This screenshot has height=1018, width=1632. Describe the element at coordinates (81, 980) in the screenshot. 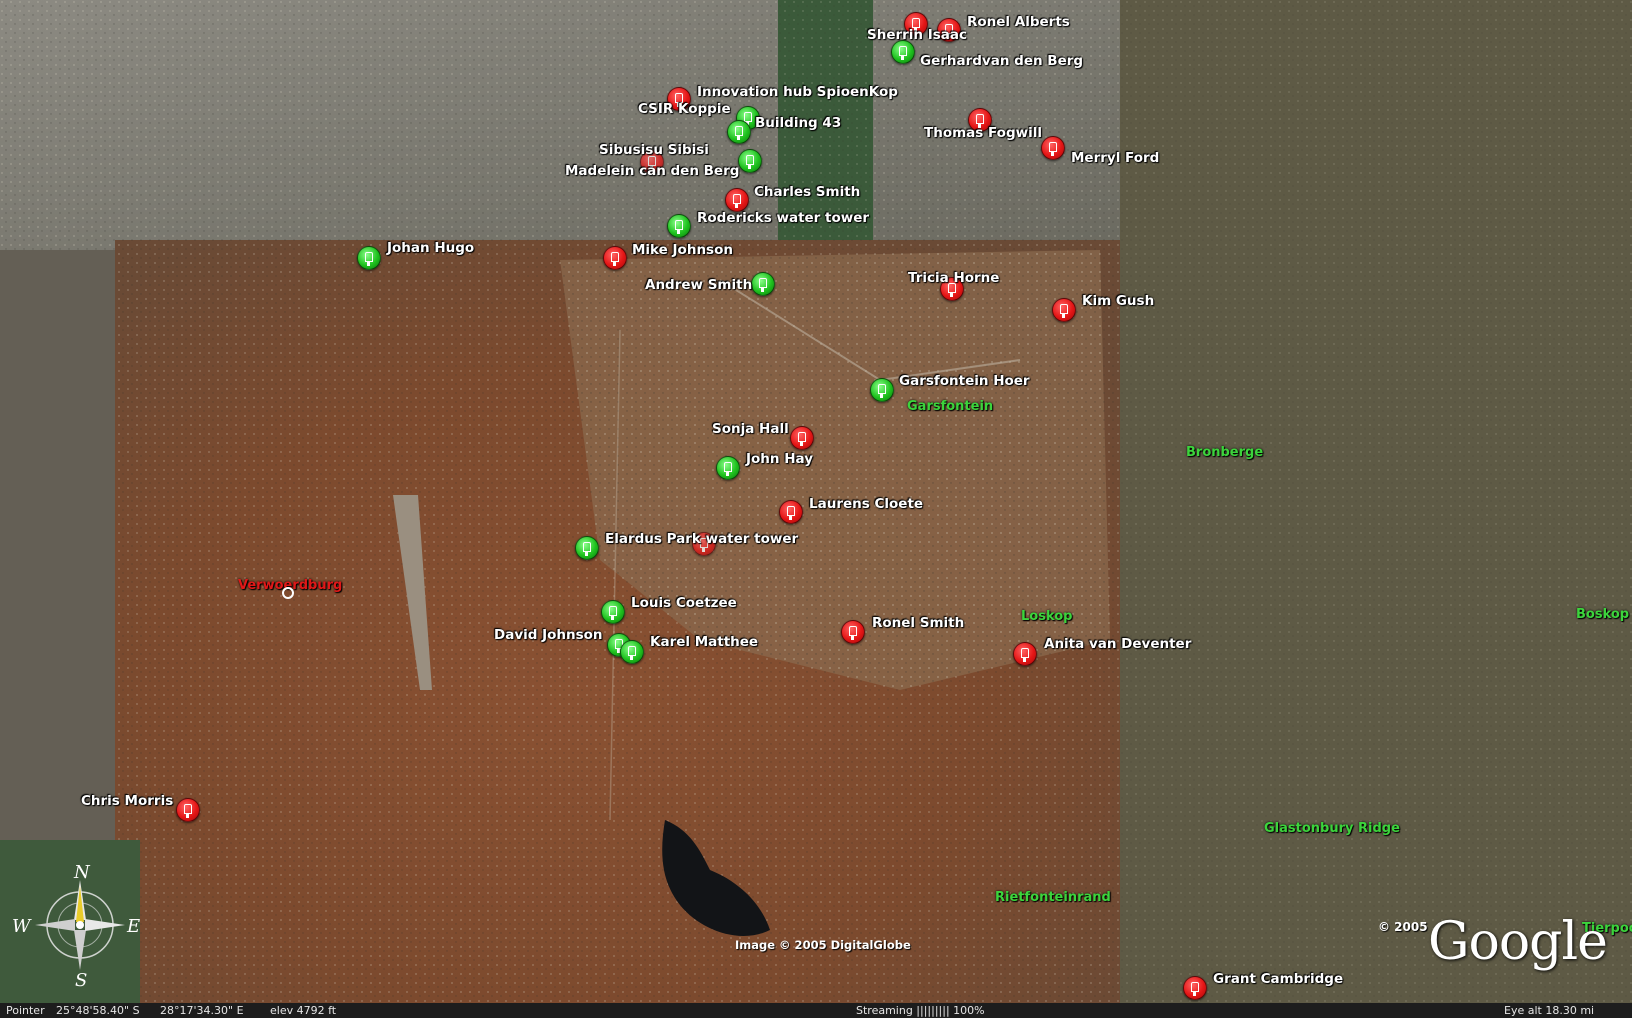

I see `compass-s: S` at that location.